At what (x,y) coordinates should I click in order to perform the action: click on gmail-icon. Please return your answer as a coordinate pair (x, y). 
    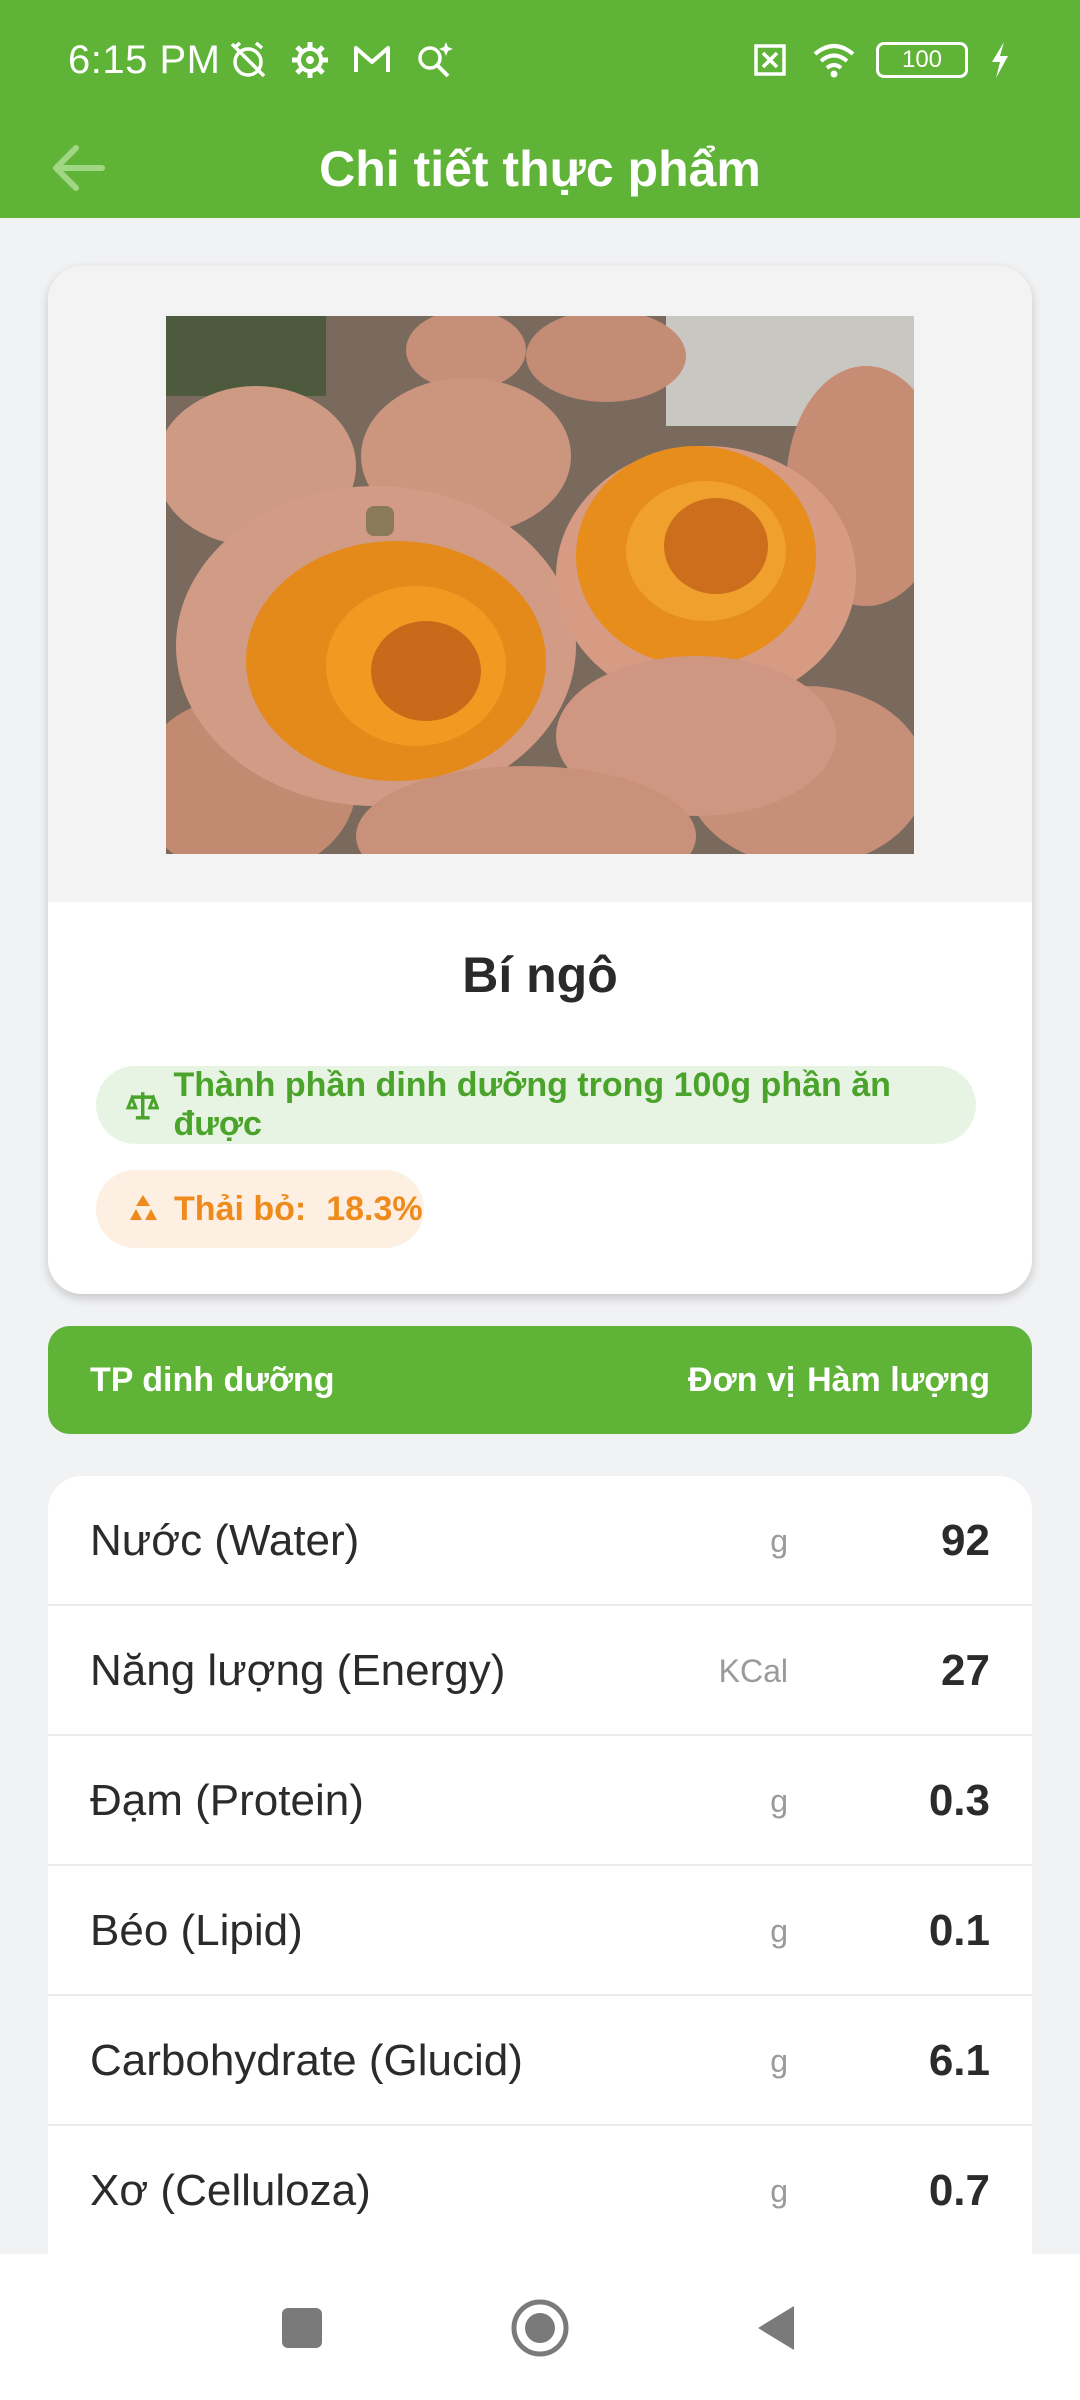
    Looking at the image, I should click on (372, 59).